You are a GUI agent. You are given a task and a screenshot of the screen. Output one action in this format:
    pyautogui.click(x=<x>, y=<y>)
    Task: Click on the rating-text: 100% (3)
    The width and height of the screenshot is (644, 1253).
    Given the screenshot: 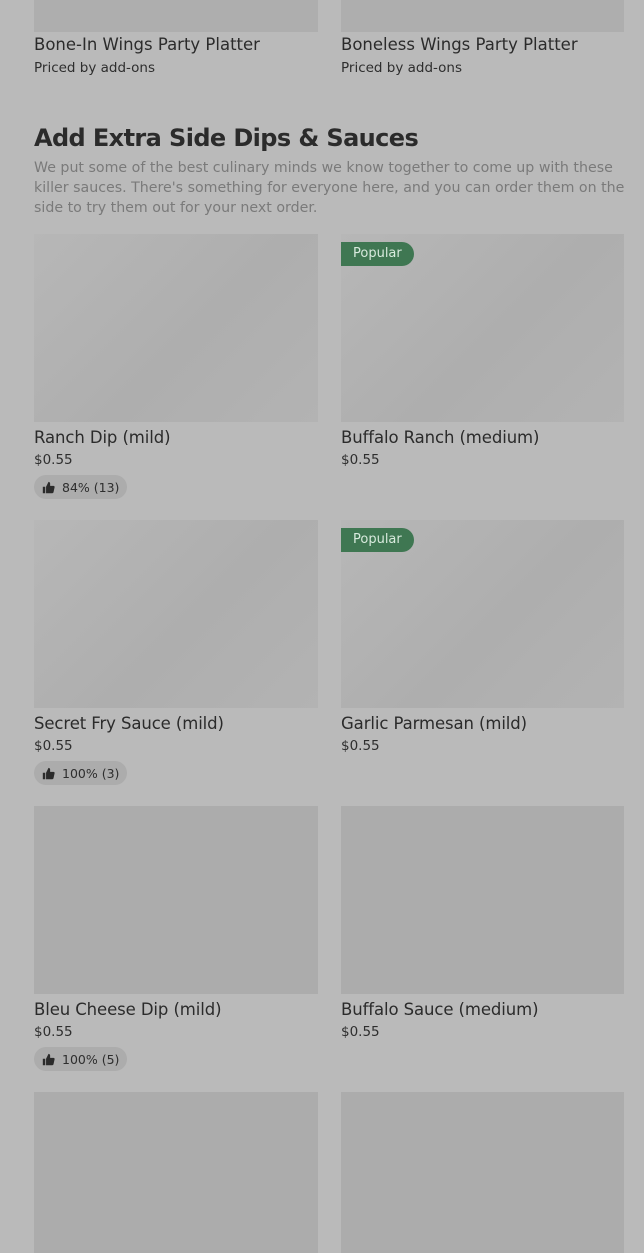 What is the action you would take?
    pyautogui.click(x=91, y=773)
    